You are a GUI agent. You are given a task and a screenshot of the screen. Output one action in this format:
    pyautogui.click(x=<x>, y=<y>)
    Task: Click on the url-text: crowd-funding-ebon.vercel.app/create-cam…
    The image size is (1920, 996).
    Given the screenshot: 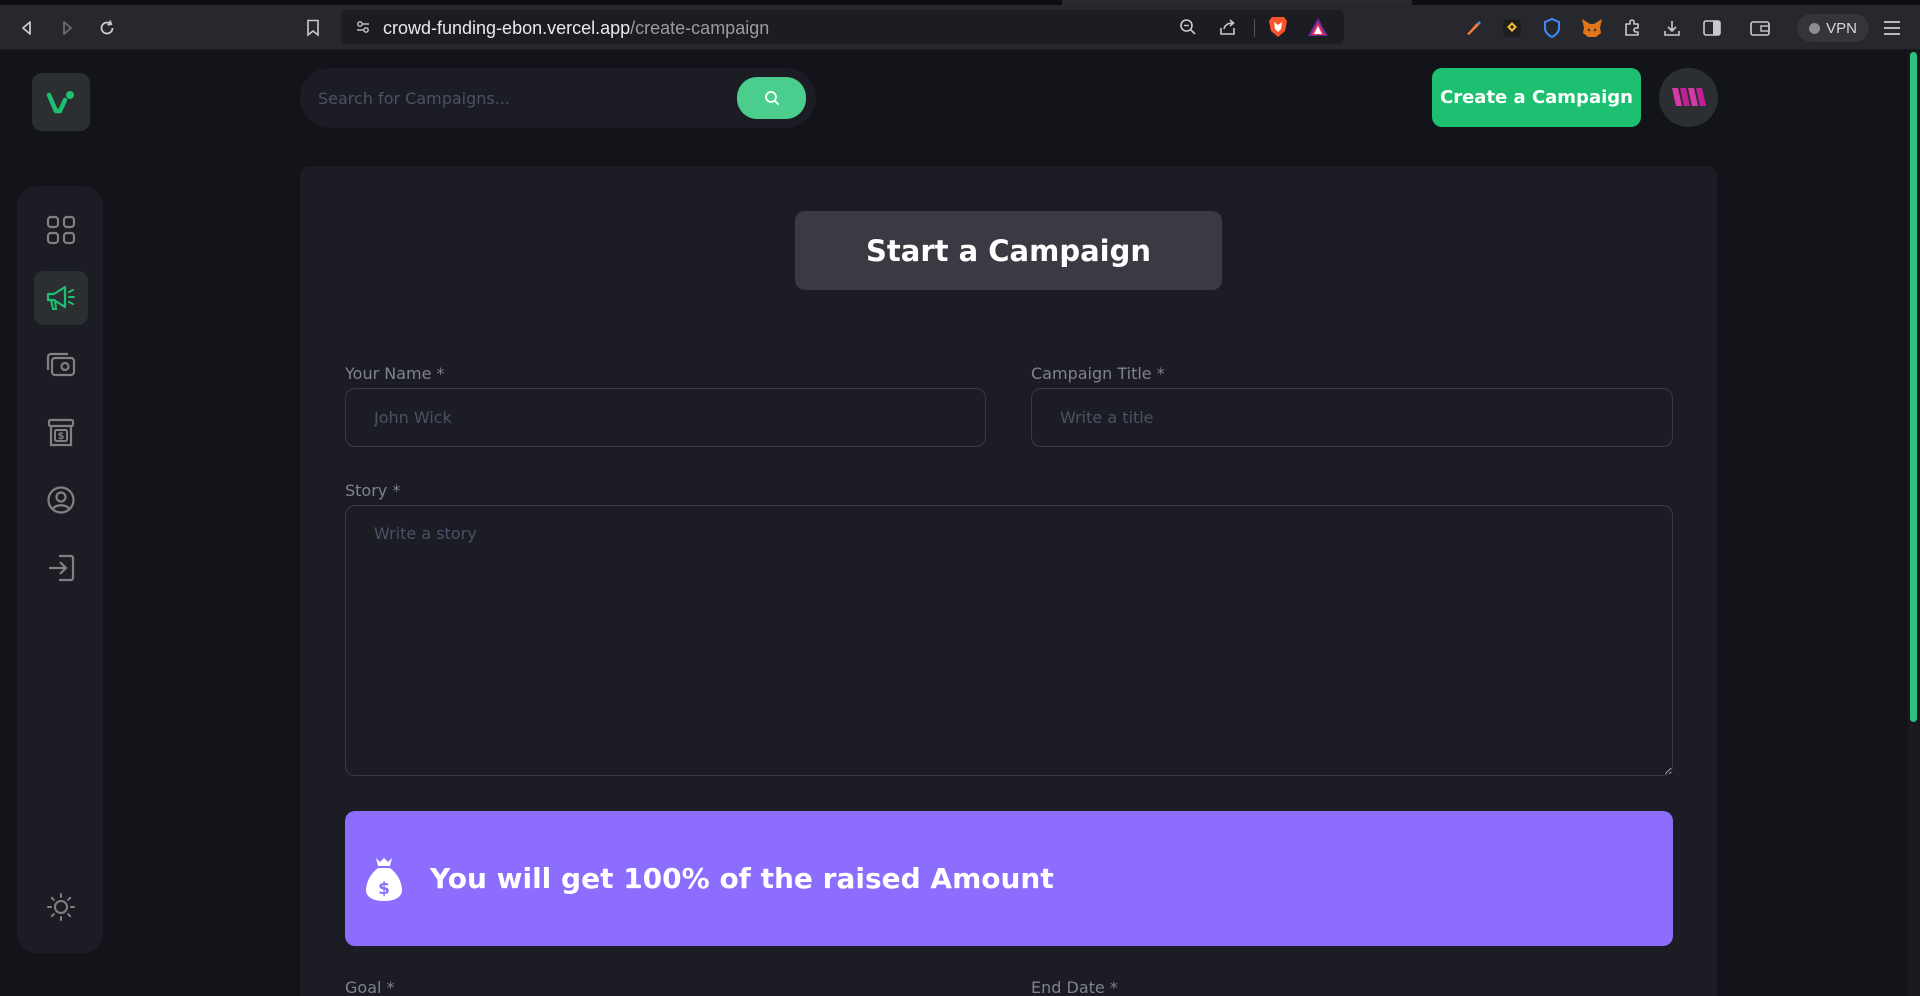 What is the action you would take?
    pyautogui.click(x=576, y=28)
    